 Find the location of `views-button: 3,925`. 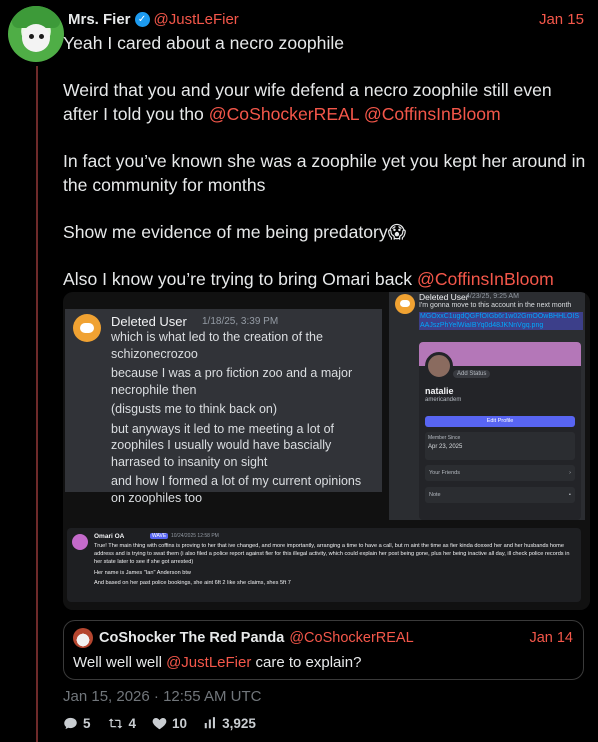

views-button: 3,925 is located at coordinates (229, 723).